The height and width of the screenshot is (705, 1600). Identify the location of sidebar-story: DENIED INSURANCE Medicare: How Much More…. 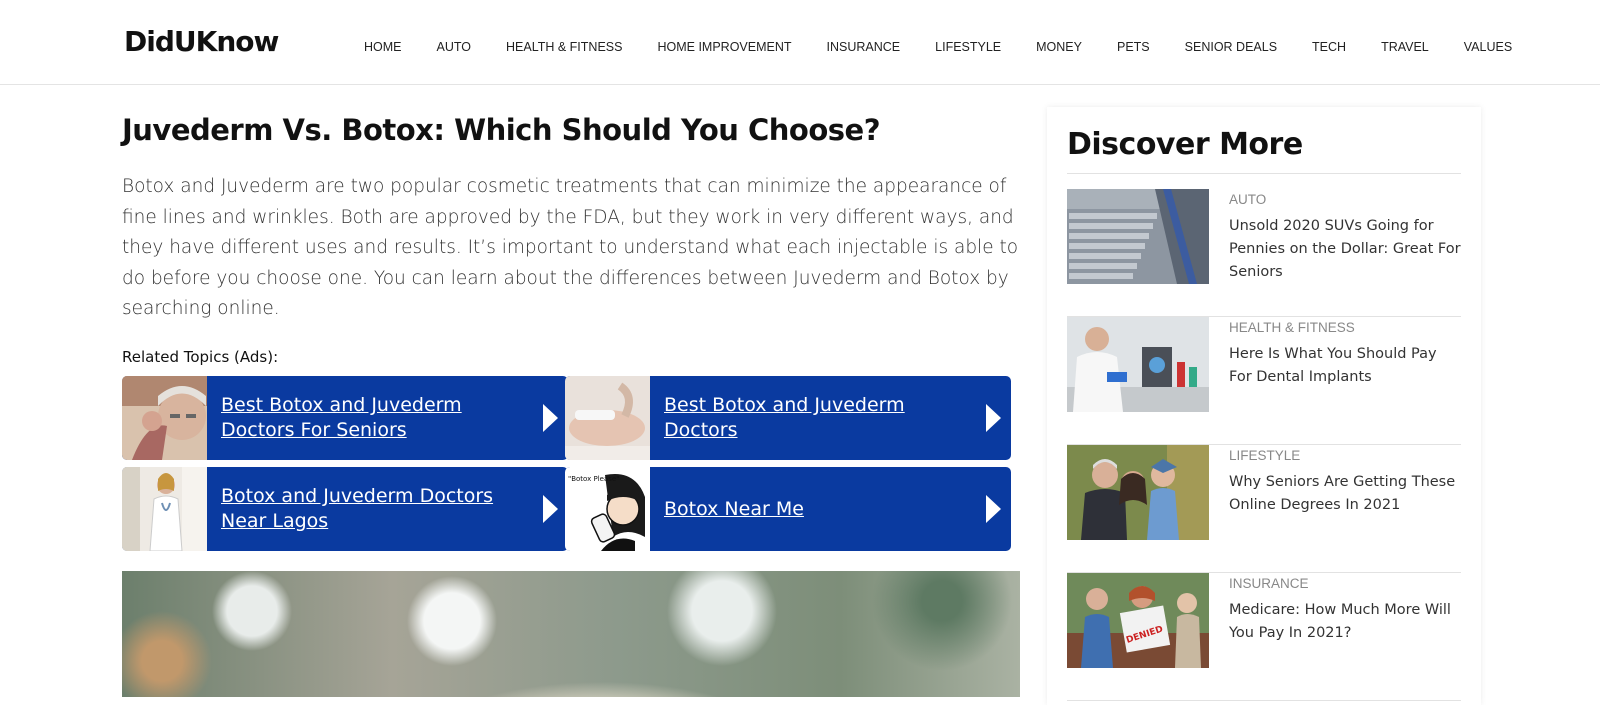
(1264, 637).